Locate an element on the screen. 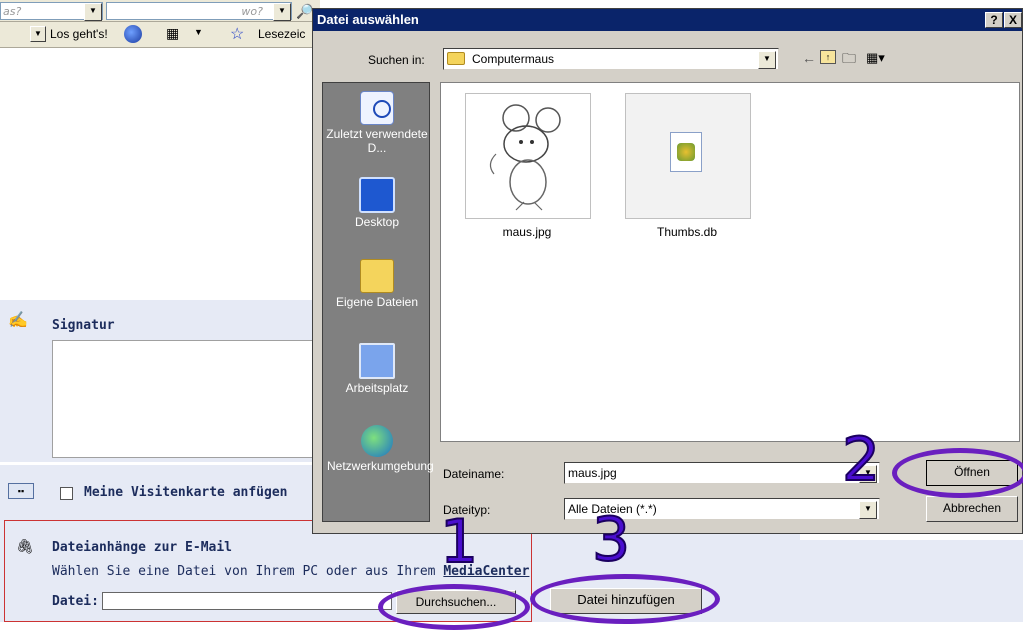 Image resolution: width=1023 pixels, height=630 pixels. vcard-label: Meine Visitenkarte anfügen is located at coordinates (186, 492).